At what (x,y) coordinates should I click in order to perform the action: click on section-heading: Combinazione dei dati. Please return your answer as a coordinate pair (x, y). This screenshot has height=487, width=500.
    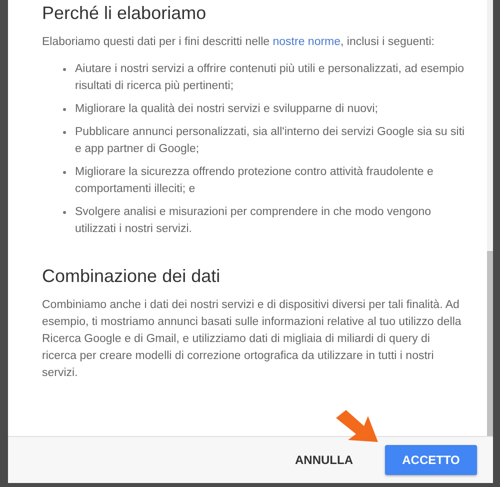
    Looking at the image, I should click on (132, 276).